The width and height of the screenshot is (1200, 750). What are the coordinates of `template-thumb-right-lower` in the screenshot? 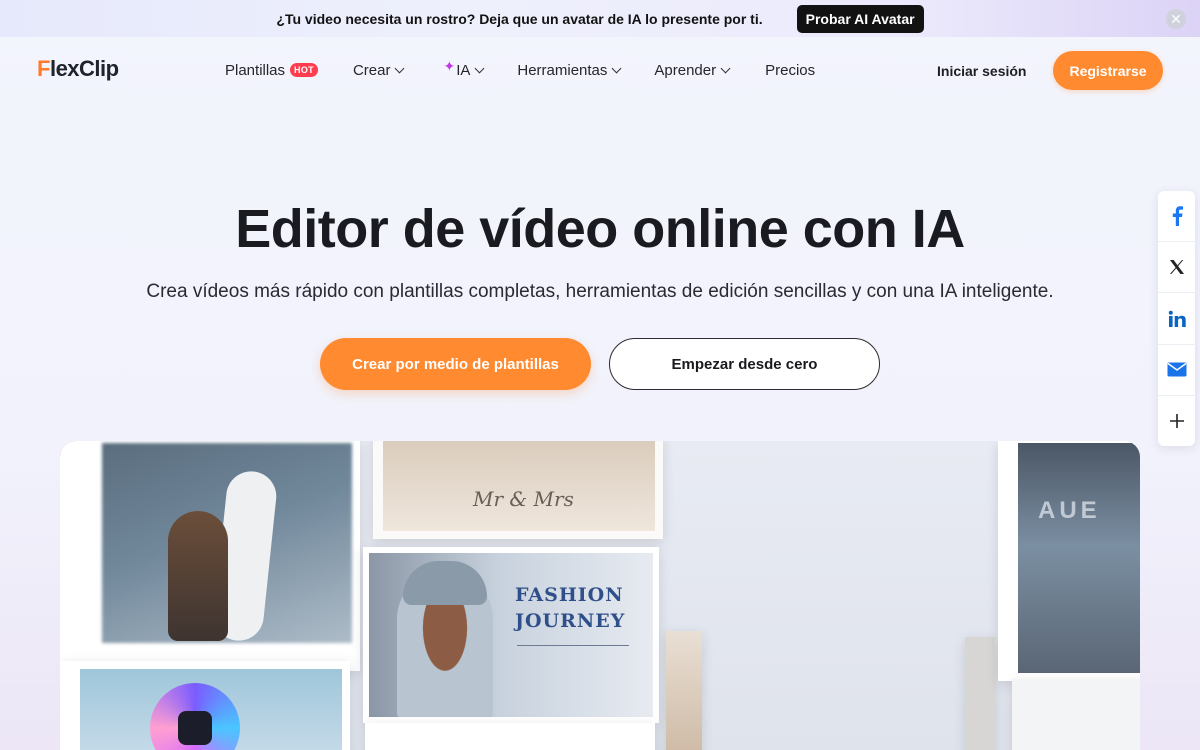 It's located at (1076, 714).